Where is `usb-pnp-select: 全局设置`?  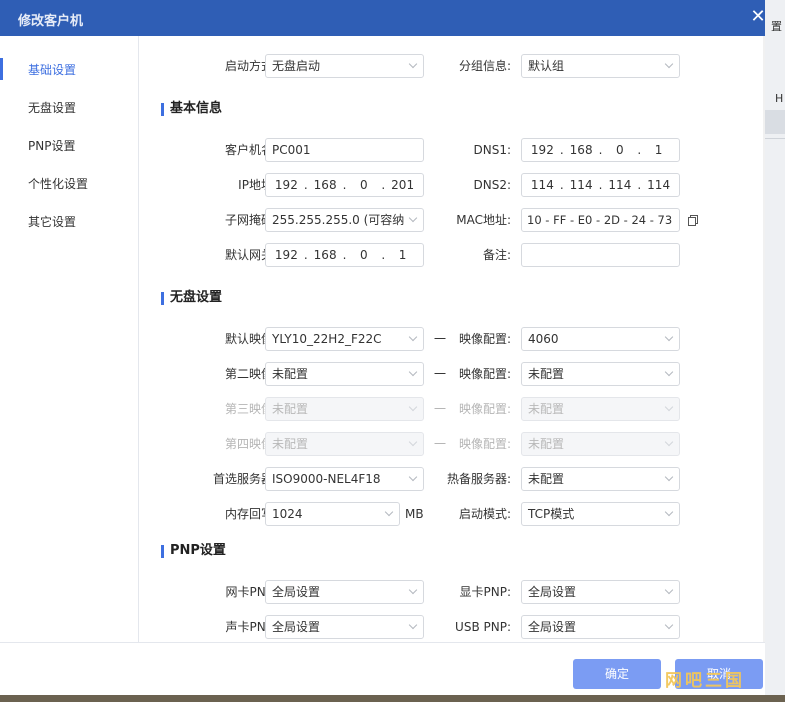 usb-pnp-select: 全局设置 is located at coordinates (600, 627).